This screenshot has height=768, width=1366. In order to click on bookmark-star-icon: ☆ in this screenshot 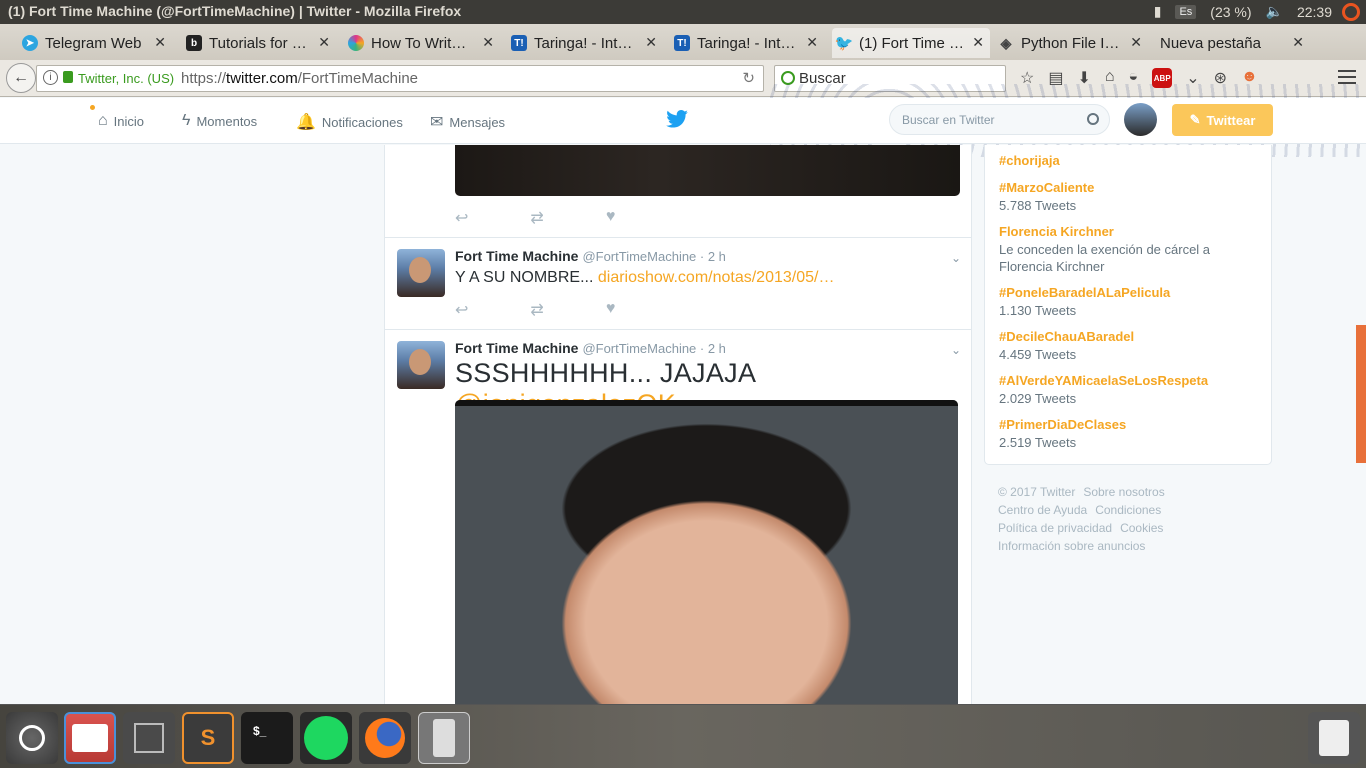, I will do `click(1027, 78)`.